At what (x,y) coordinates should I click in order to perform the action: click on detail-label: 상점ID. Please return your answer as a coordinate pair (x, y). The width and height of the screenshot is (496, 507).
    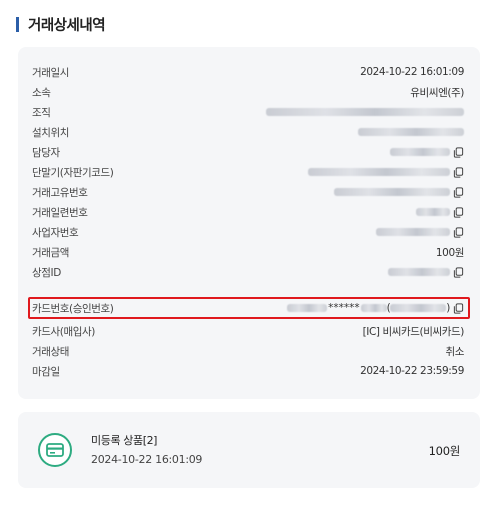
    Looking at the image, I should click on (46, 272).